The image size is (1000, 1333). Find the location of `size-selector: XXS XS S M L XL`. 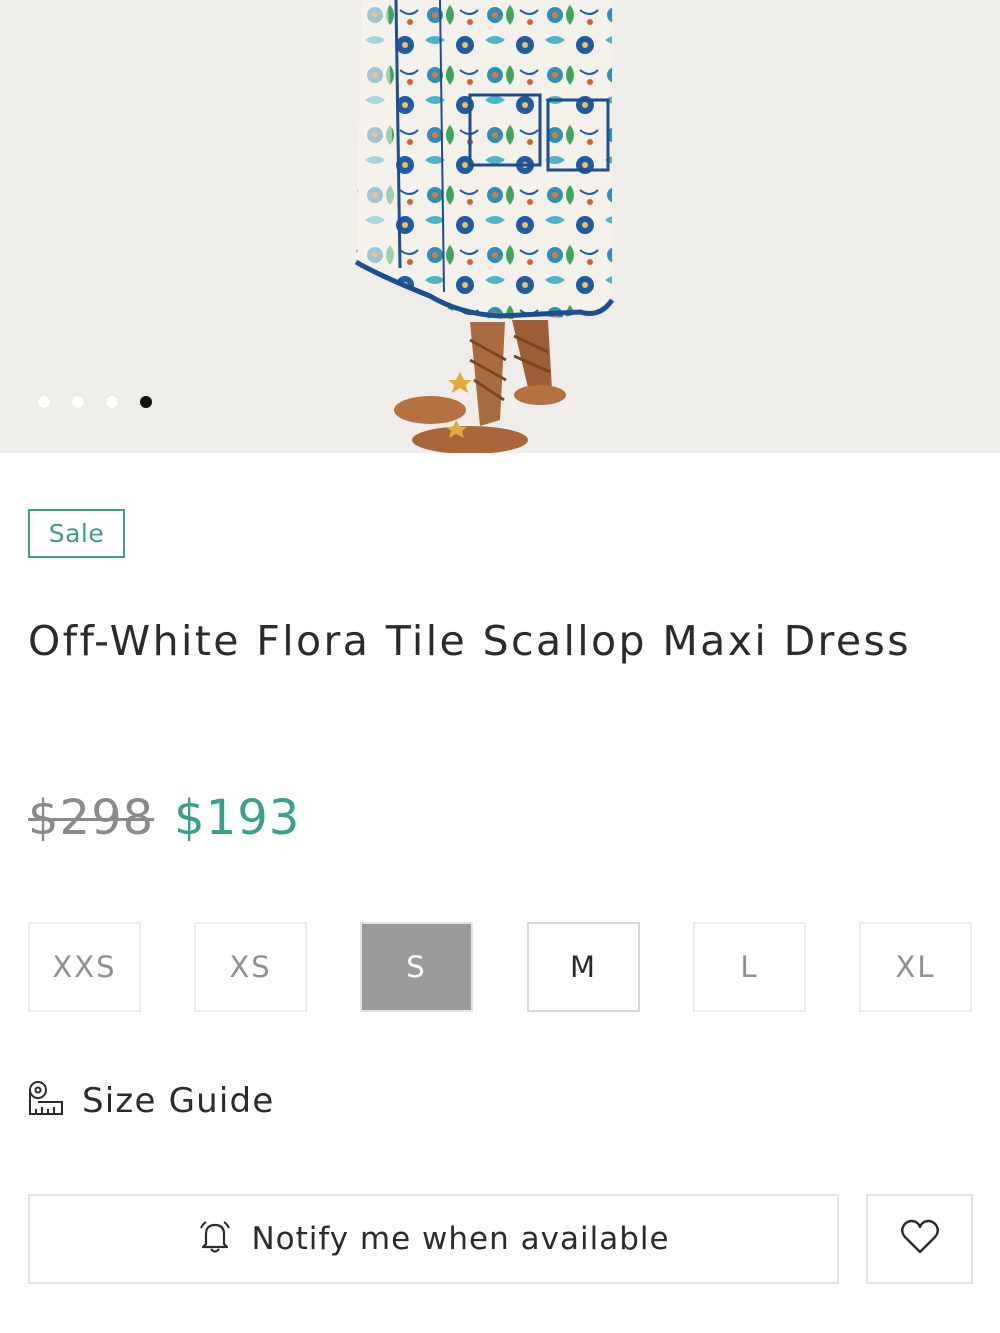

size-selector: XXS XS S M L XL is located at coordinates (500, 967).